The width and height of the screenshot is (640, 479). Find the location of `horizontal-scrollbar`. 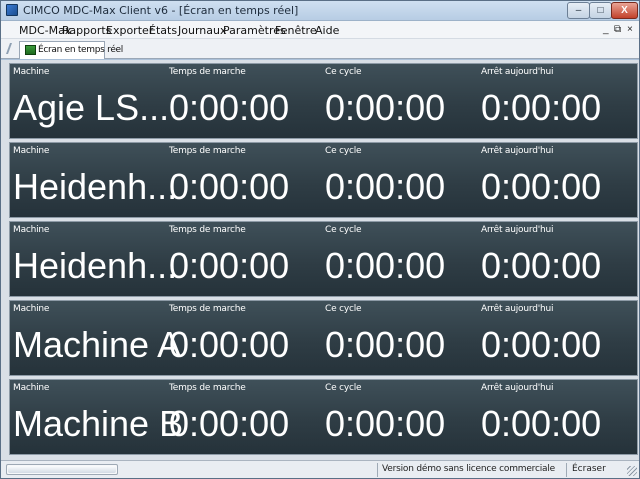

horizontal-scrollbar is located at coordinates (62, 469).